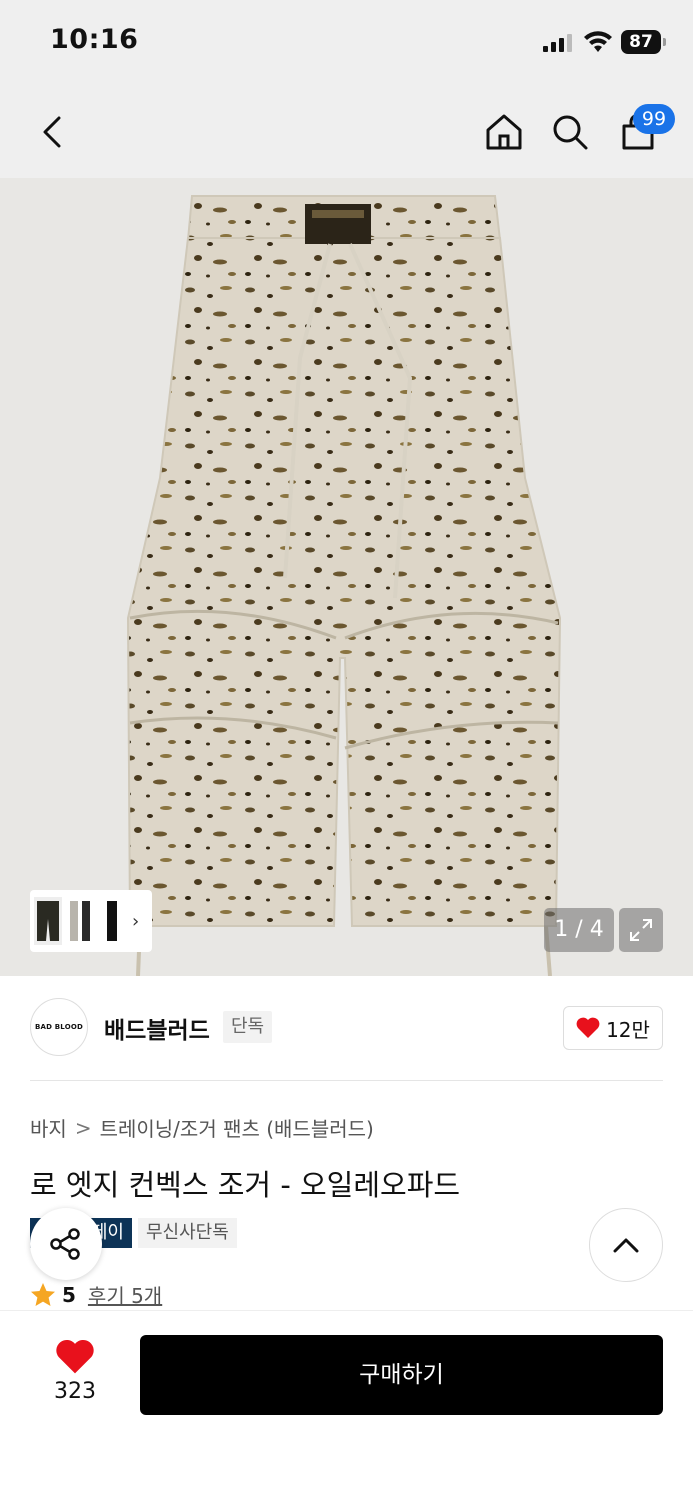  I want to click on status-bar: 10:16 87, so click(346, 44).